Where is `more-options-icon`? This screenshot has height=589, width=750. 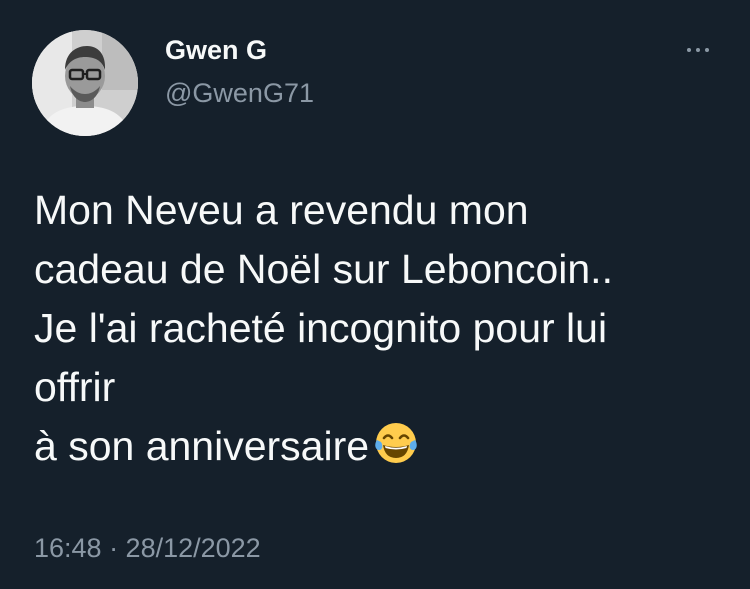 more-options-icon is located at coordinates (698, 50).